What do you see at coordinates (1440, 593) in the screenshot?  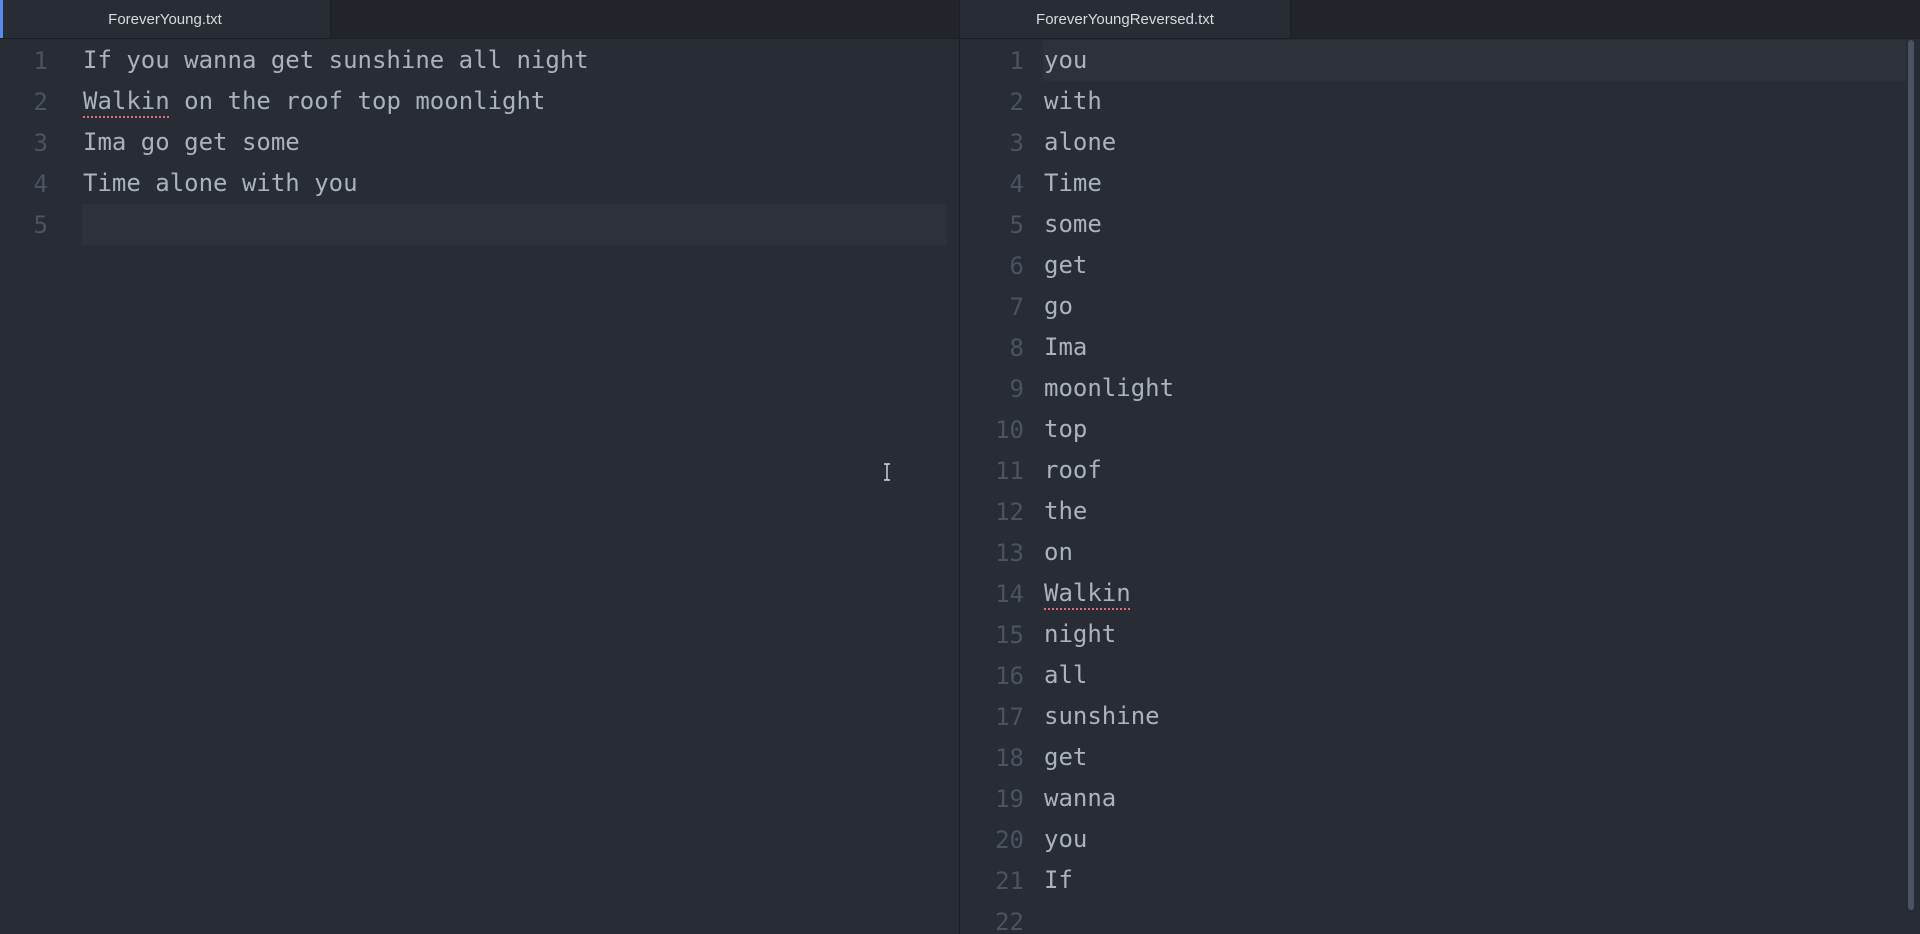 I see `code-line: 14 Walkin` at bounding box center [1440, 593].